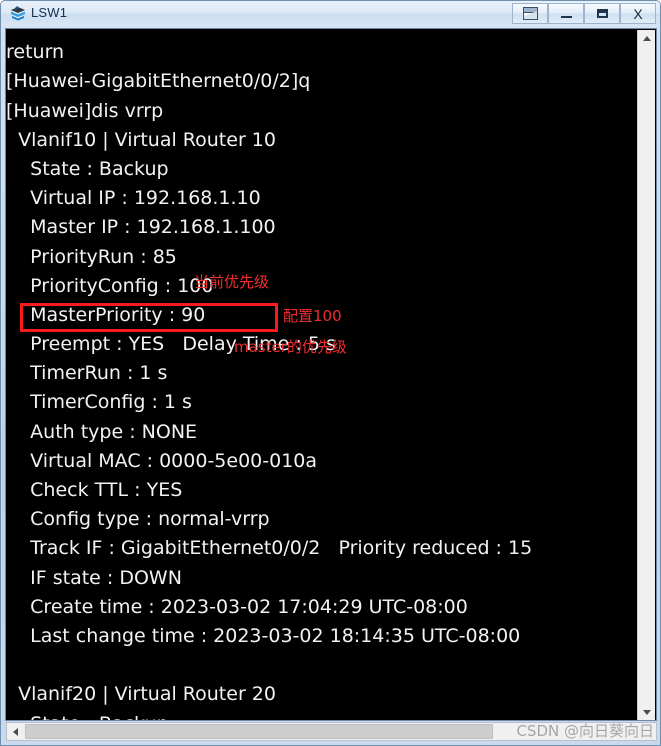 The width and height of the screenshot is (661, 746). I want to click on watermark-text: CSDN @向日葵向日, so click(585, 731).